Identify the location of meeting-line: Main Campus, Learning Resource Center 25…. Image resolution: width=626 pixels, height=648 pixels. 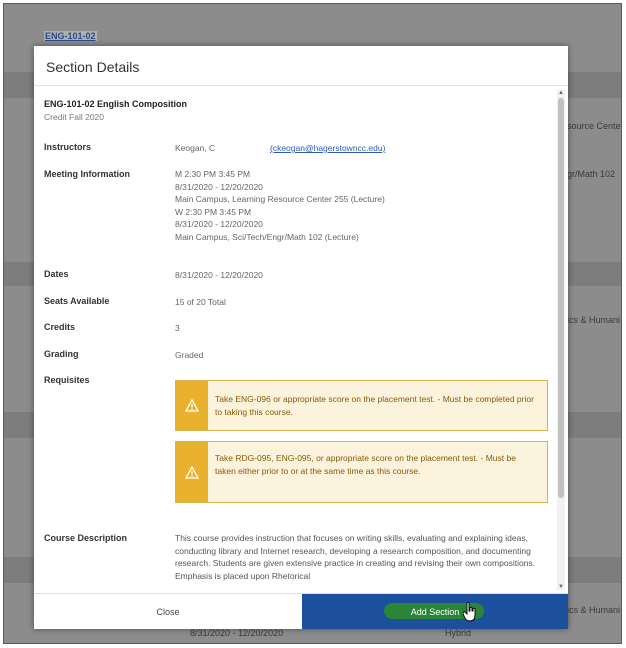
(280, 199).